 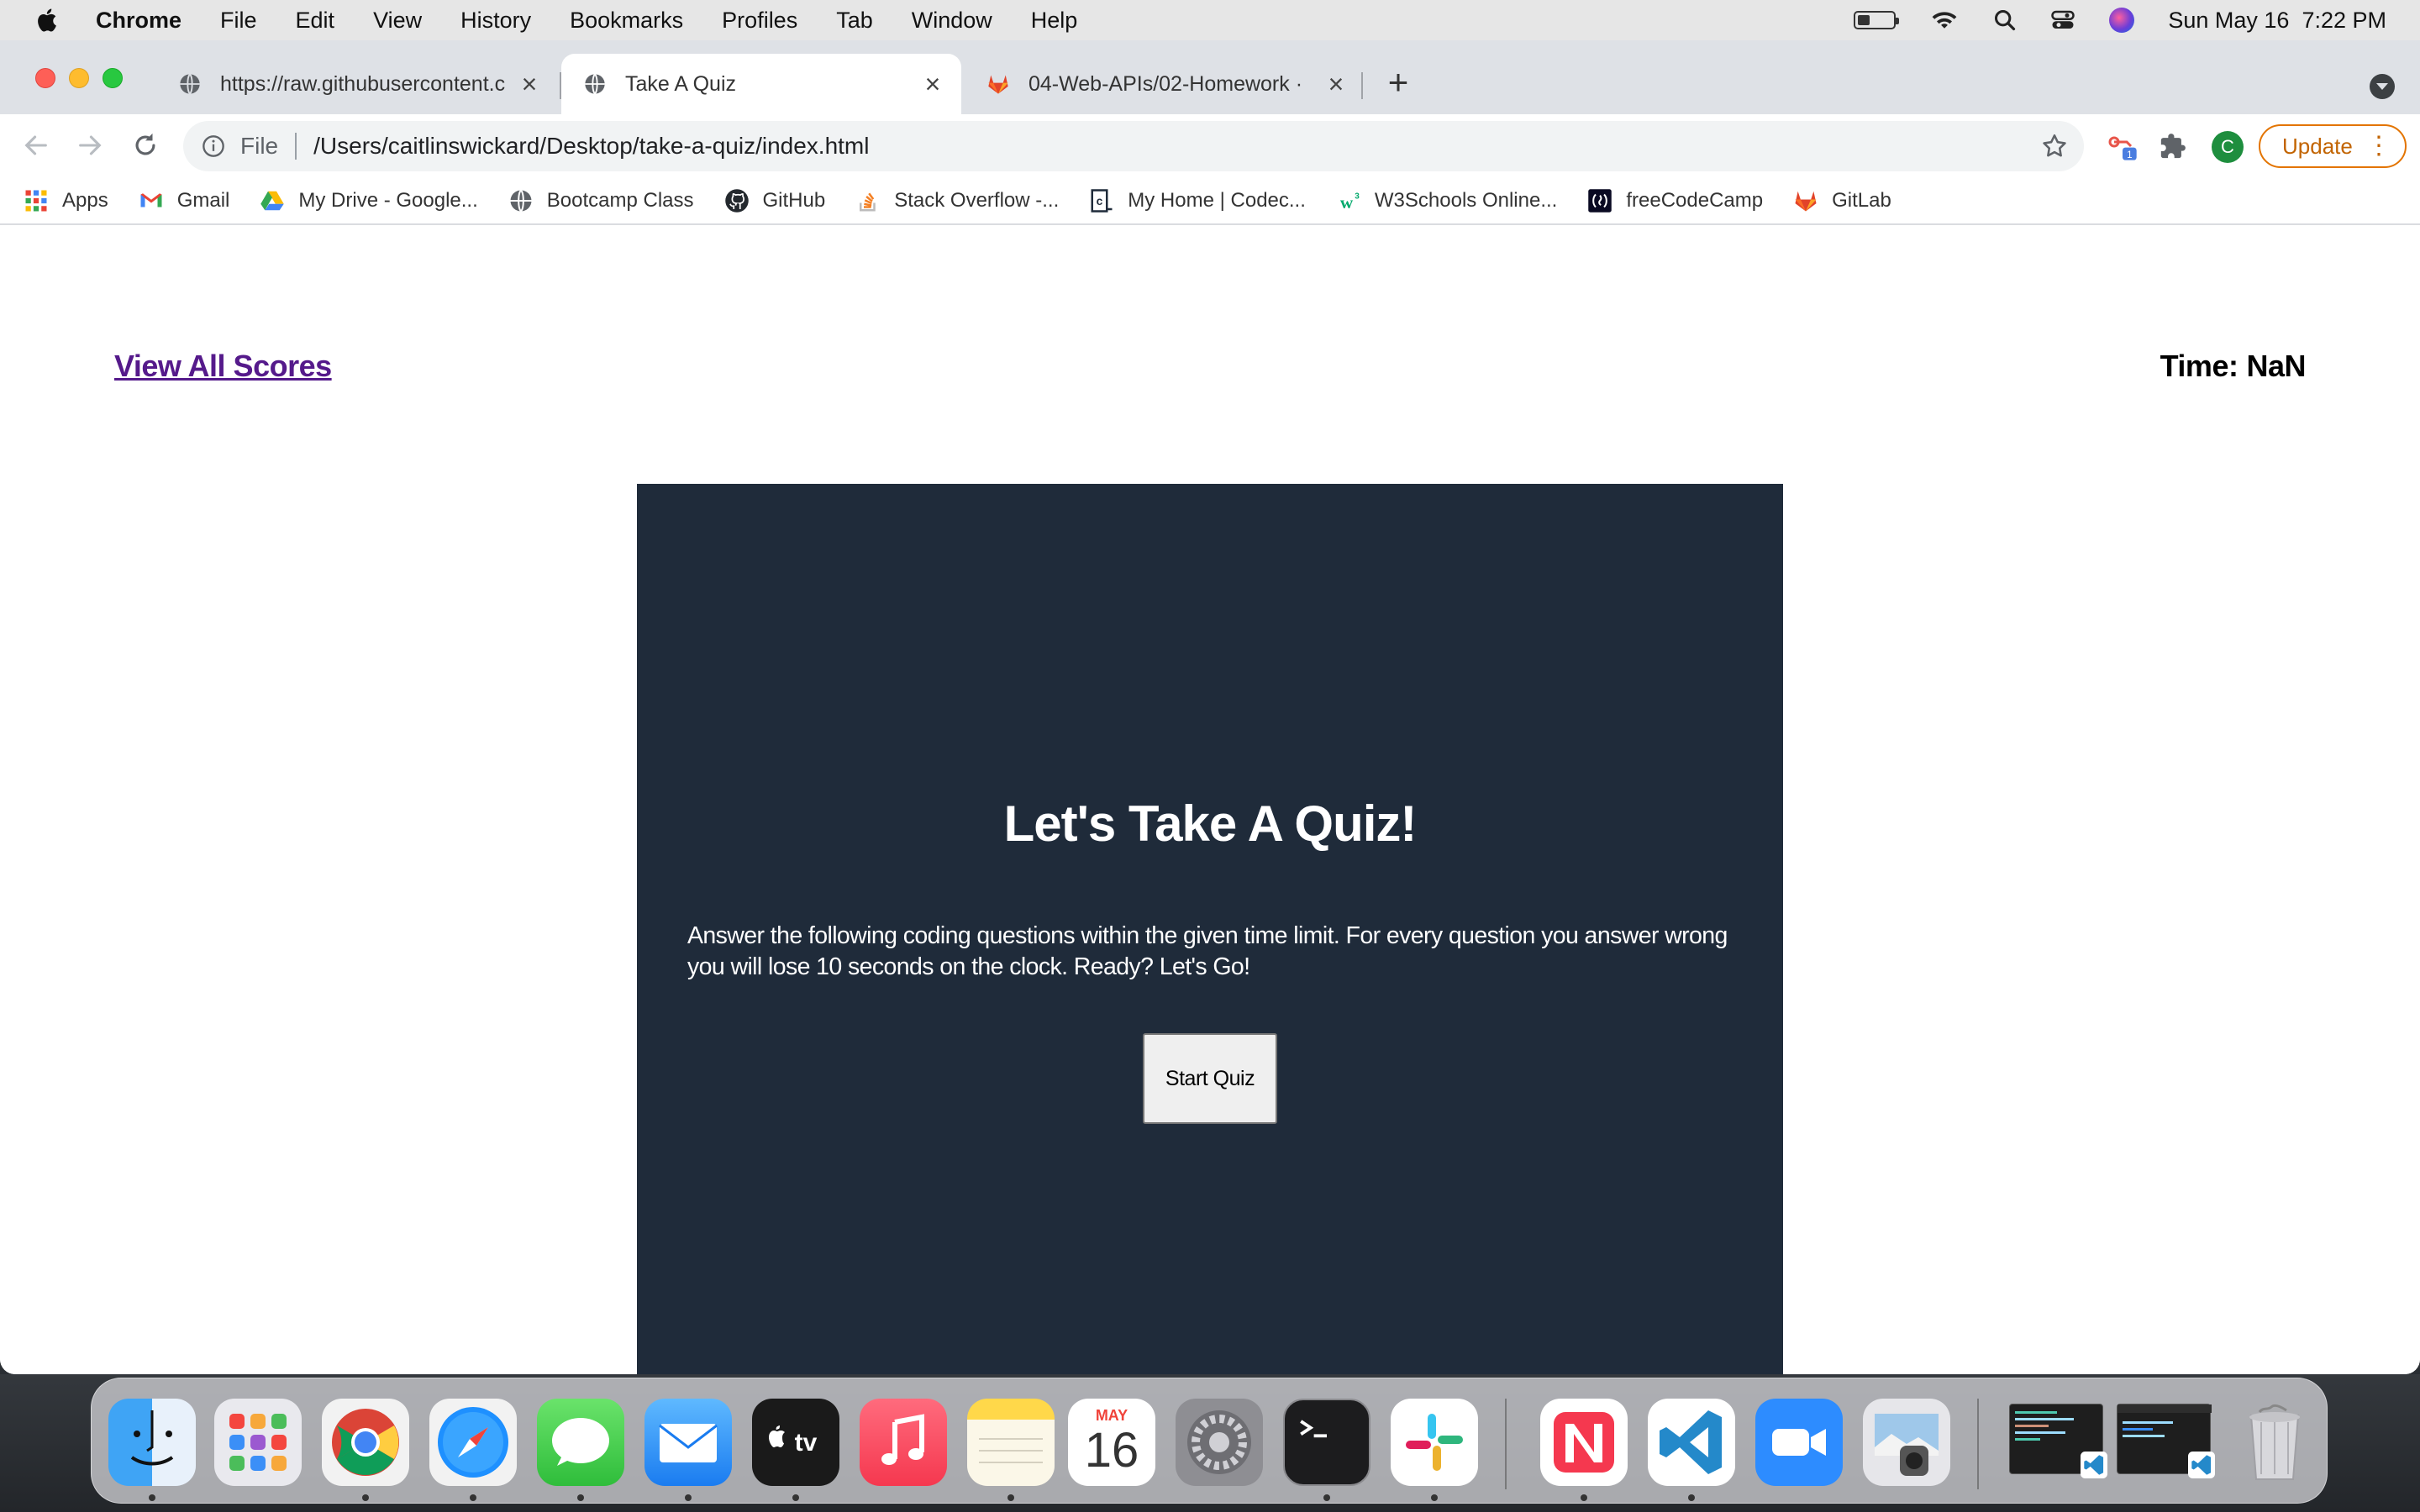 What do you see at coordinates (2274, 1442) in the screenshot?
I see `trash-icon` at bounding box center [2274, 1442].